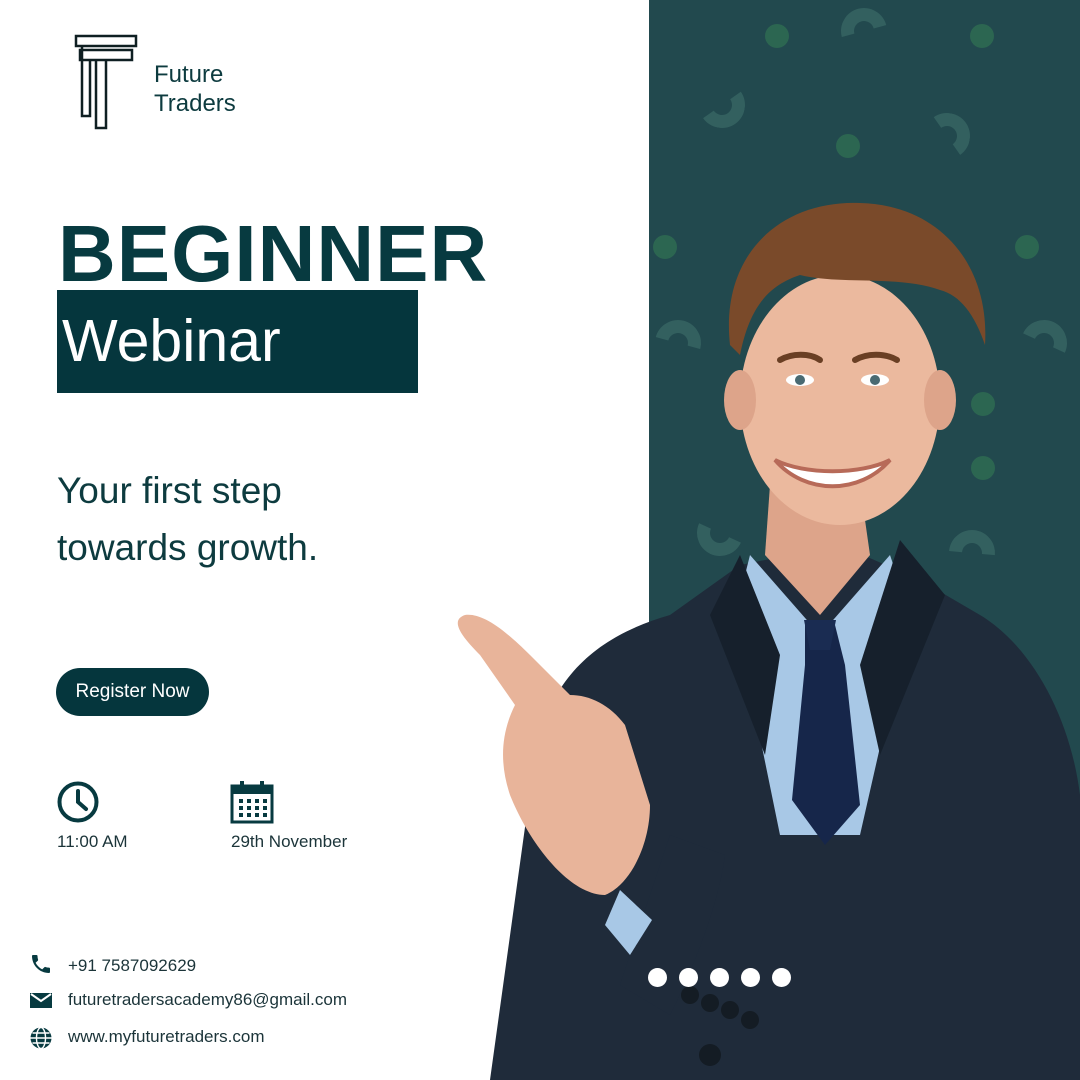 The height and width of the screenshot is (1080, 1080). I want to click on calendar-icon, so click(252, 802).